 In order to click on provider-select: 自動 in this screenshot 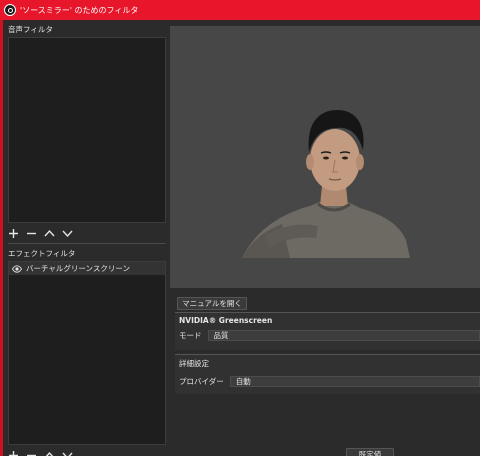, I will do `click(354, 381)`.